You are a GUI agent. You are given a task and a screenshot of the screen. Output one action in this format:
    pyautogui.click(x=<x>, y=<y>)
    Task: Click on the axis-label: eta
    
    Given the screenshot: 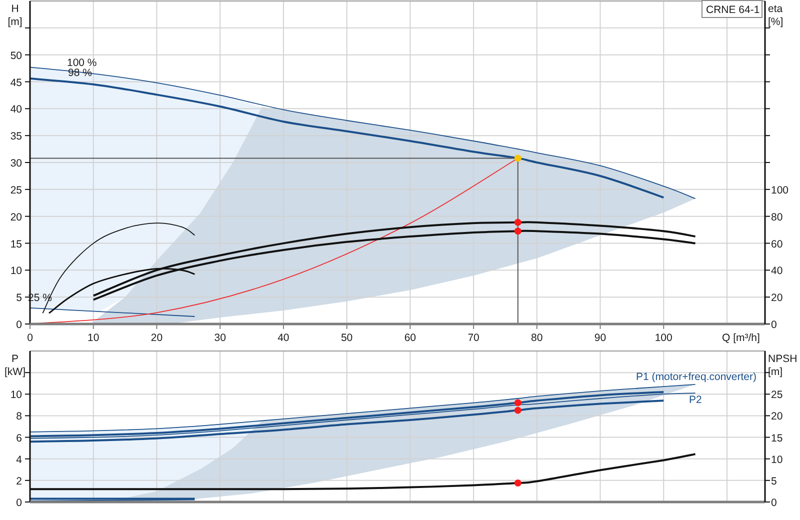 What is the action you would take?
    pyautogui.click(x=775, y=9)
    